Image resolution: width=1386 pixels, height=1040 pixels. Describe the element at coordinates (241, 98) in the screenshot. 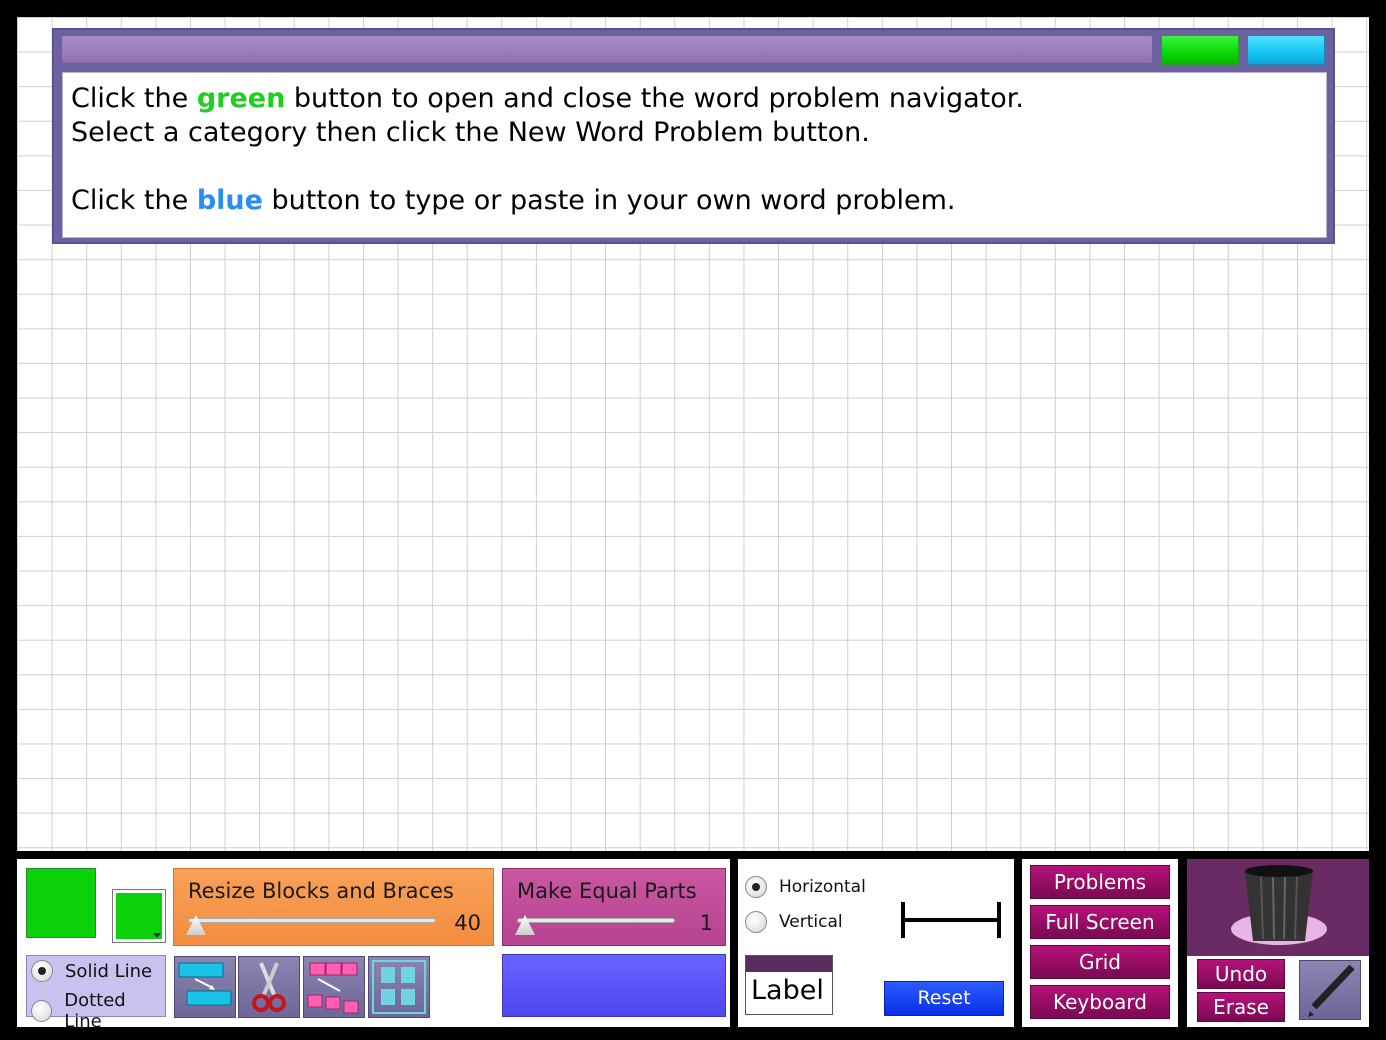

I see `green-highlight: green` at that location.